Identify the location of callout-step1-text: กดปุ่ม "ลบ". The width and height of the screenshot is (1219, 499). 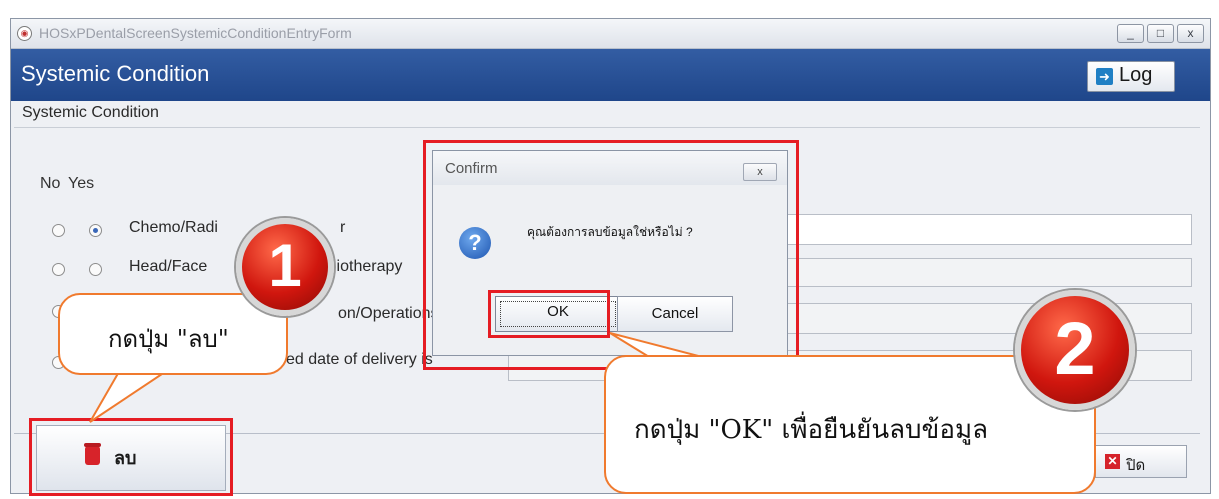
(168, 339).